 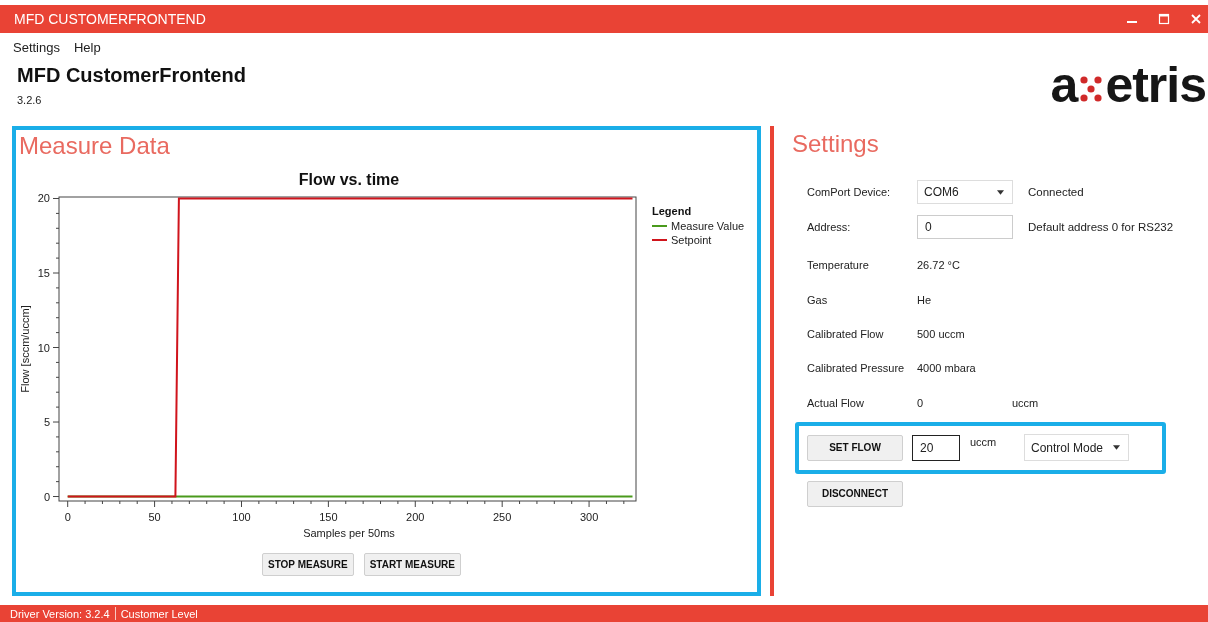 What do you see at coordinates (855, 447) in the screenshot?
I see `set-flow-button: SET FLOW` at bounding box center [855, 447].